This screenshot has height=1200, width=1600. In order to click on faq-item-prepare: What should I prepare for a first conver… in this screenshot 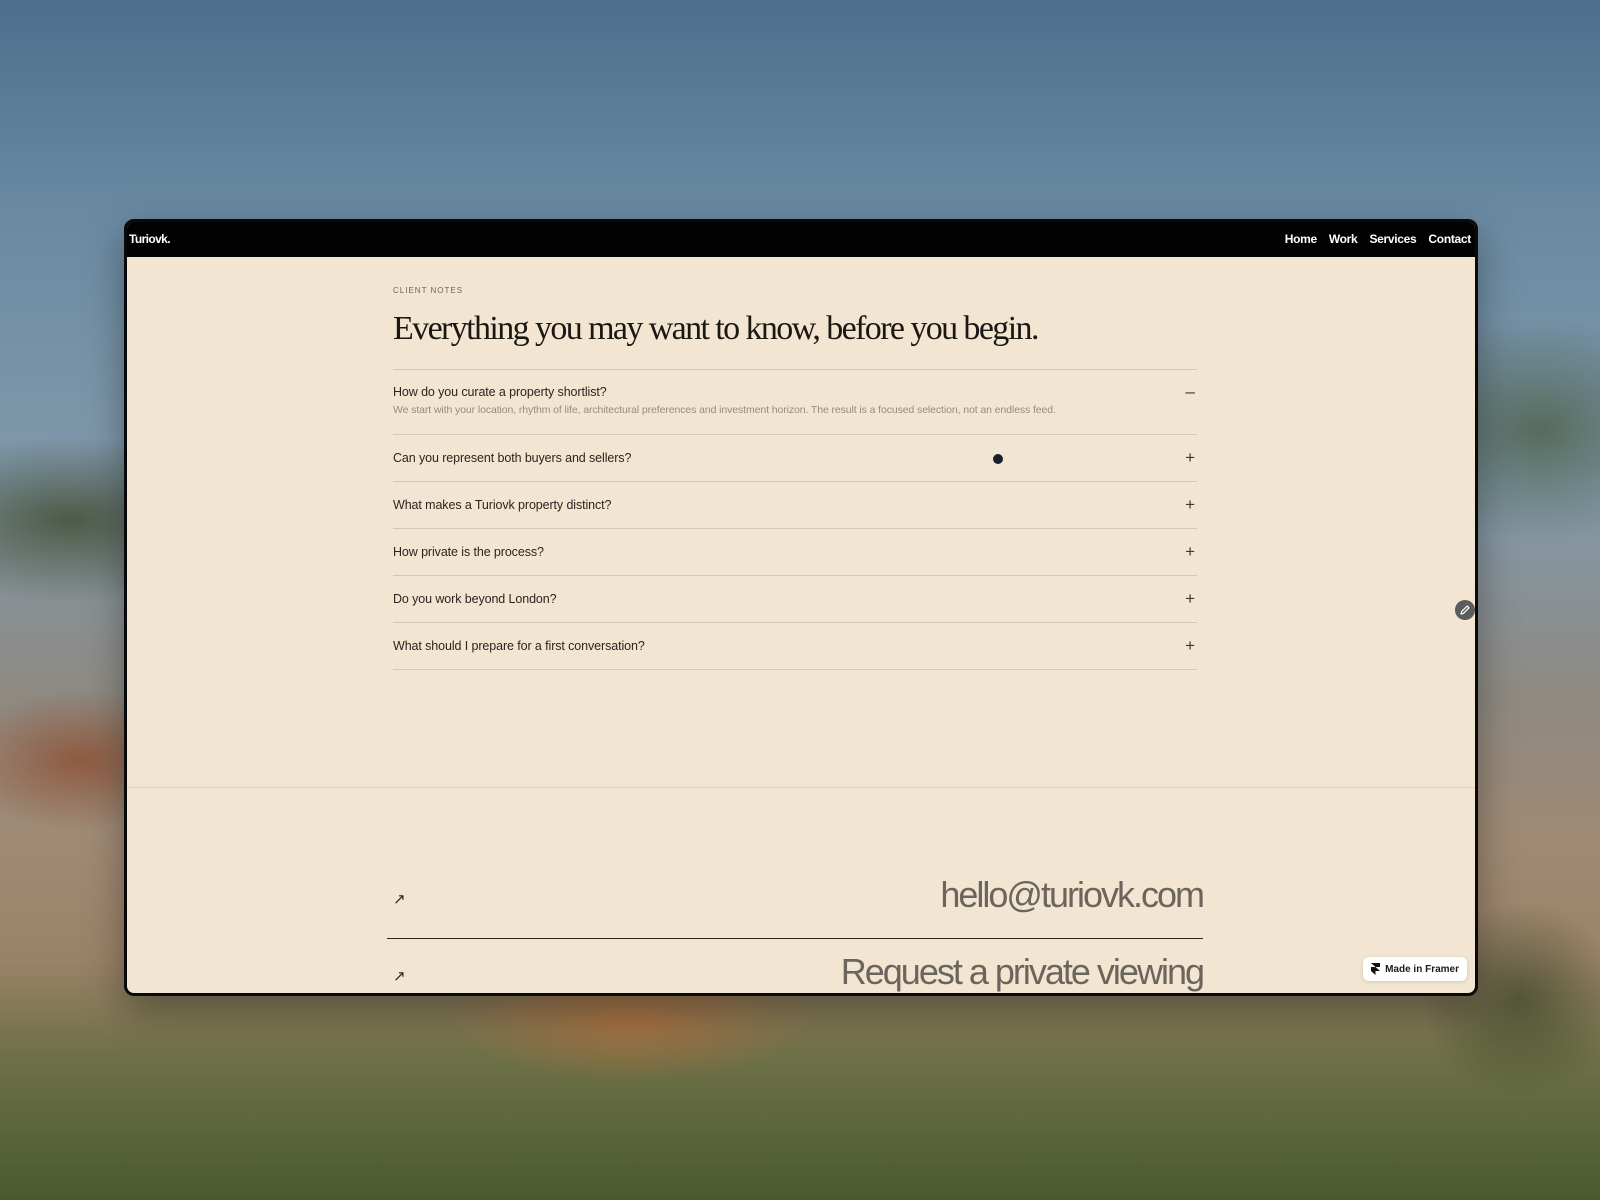, I will do `click(795, 646)`.